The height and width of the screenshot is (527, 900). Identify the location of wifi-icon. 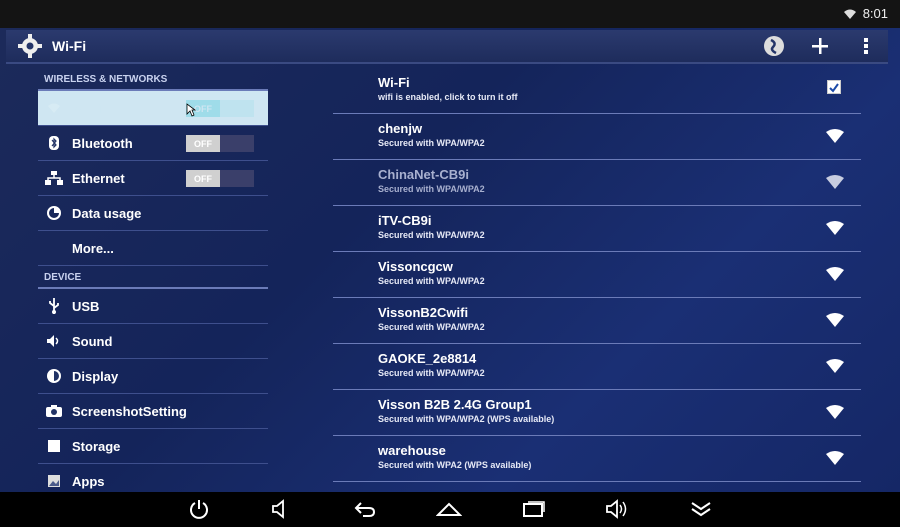
(54, 108).